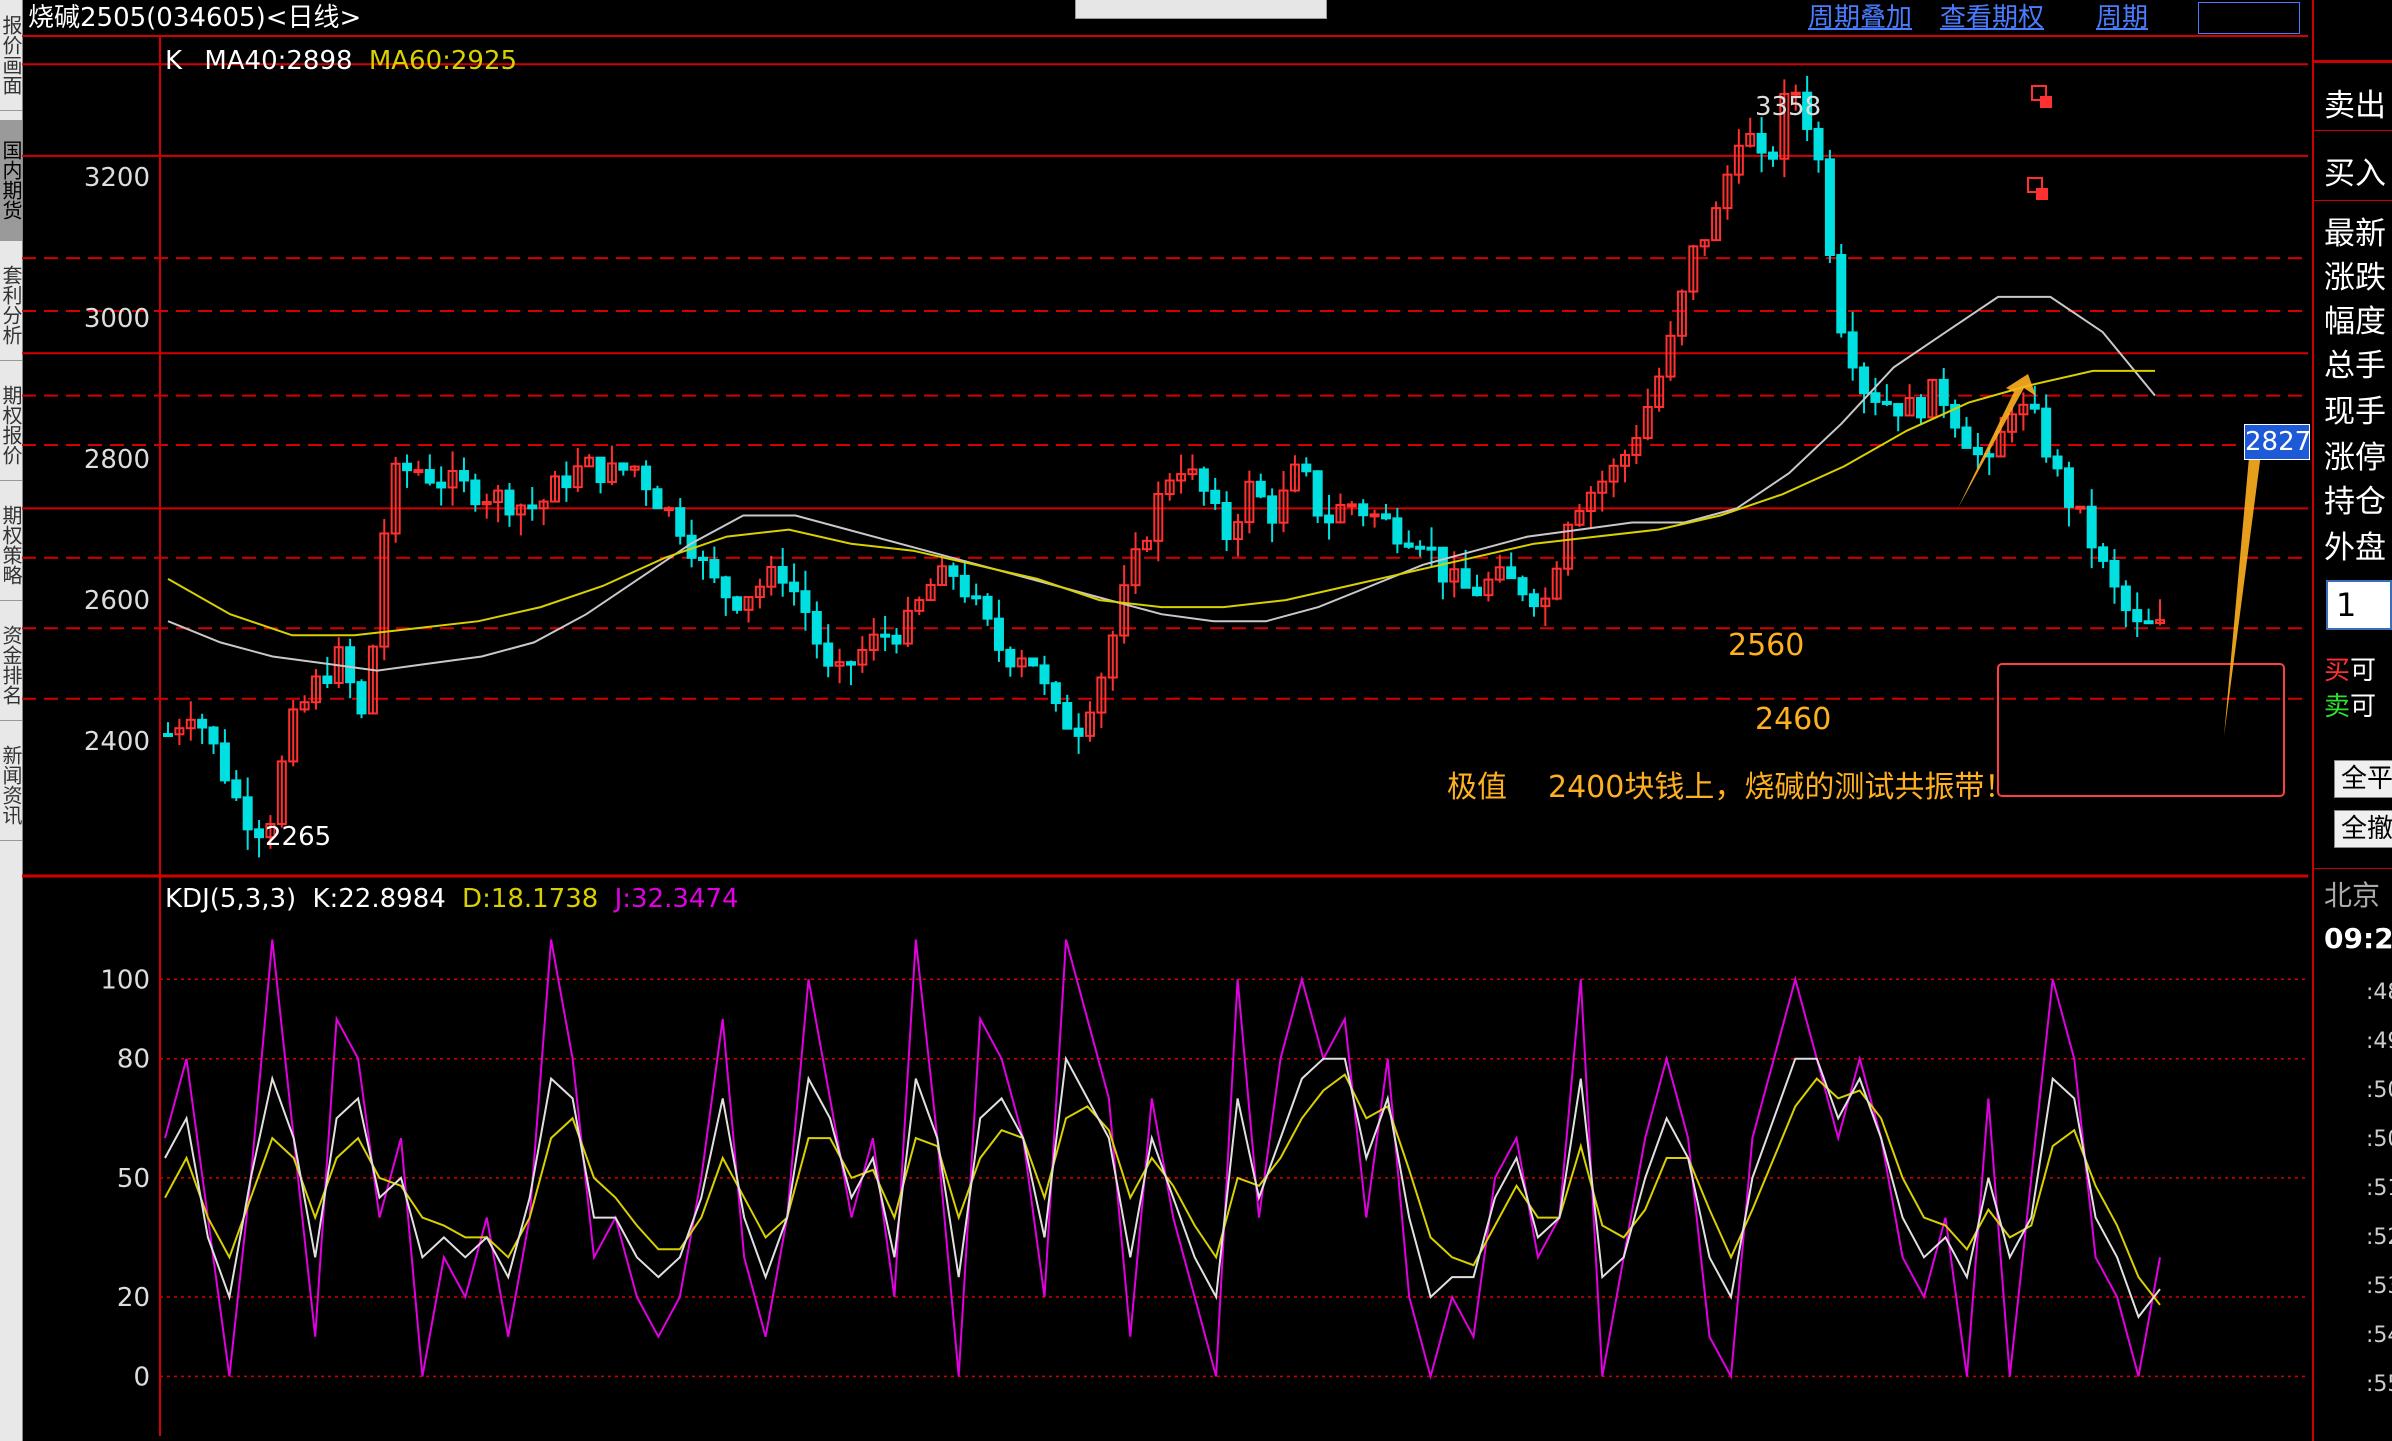 The width and height of the screenshot is (2392, 1441). I want to click on price-axis: 2400 2600 2800 3000 3200, so click(117, 460).